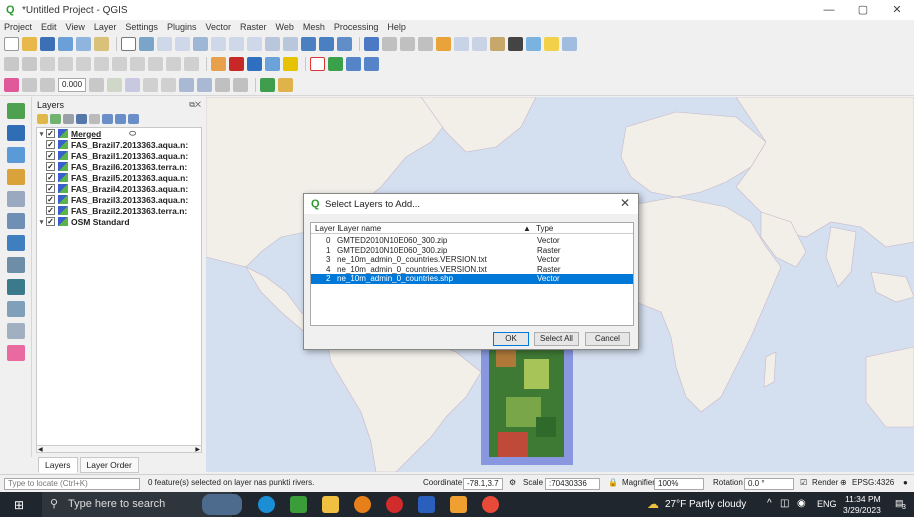 The height and width of the screenshot is (517, 914). What do you see at coordinates (11, 64) in the screenshot?
I see `current-edits-icon` at bounding box center [11, 64].